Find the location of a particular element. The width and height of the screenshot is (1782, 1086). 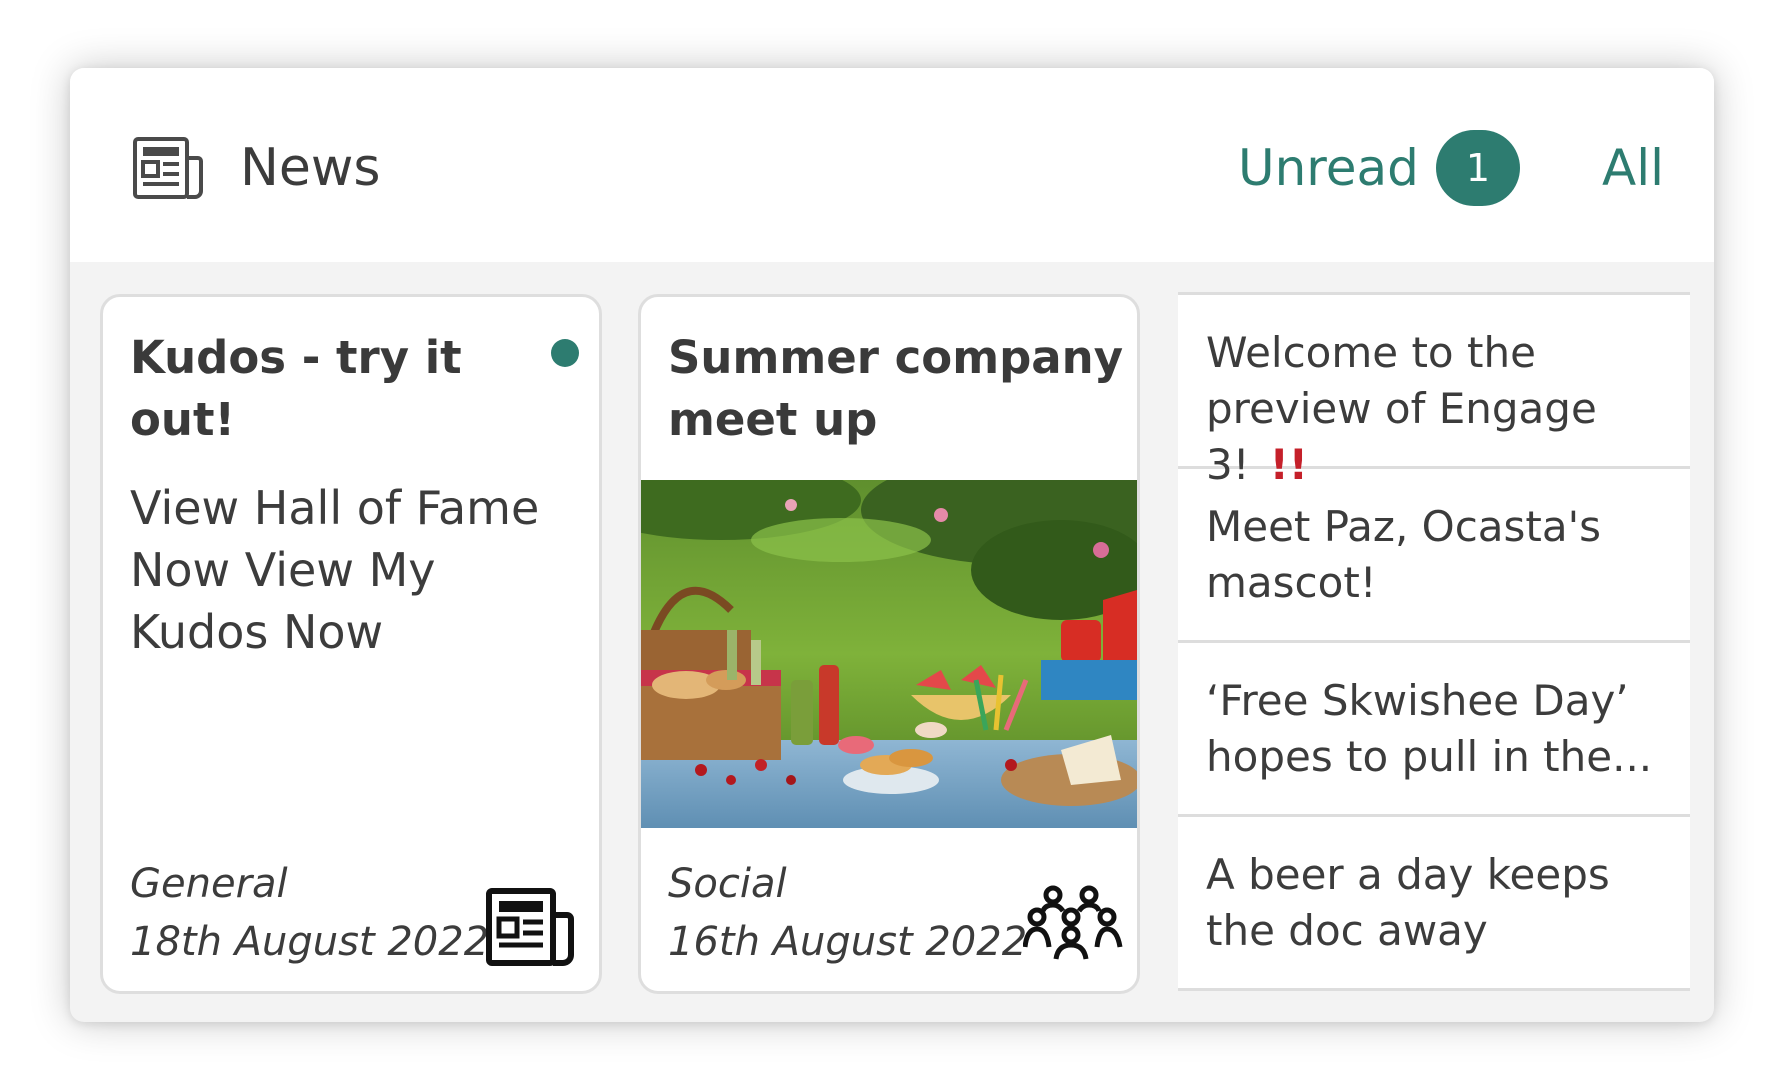

list-item: Meet Paz, Ocasta's mascot! is located at coordinates (1434, 556).